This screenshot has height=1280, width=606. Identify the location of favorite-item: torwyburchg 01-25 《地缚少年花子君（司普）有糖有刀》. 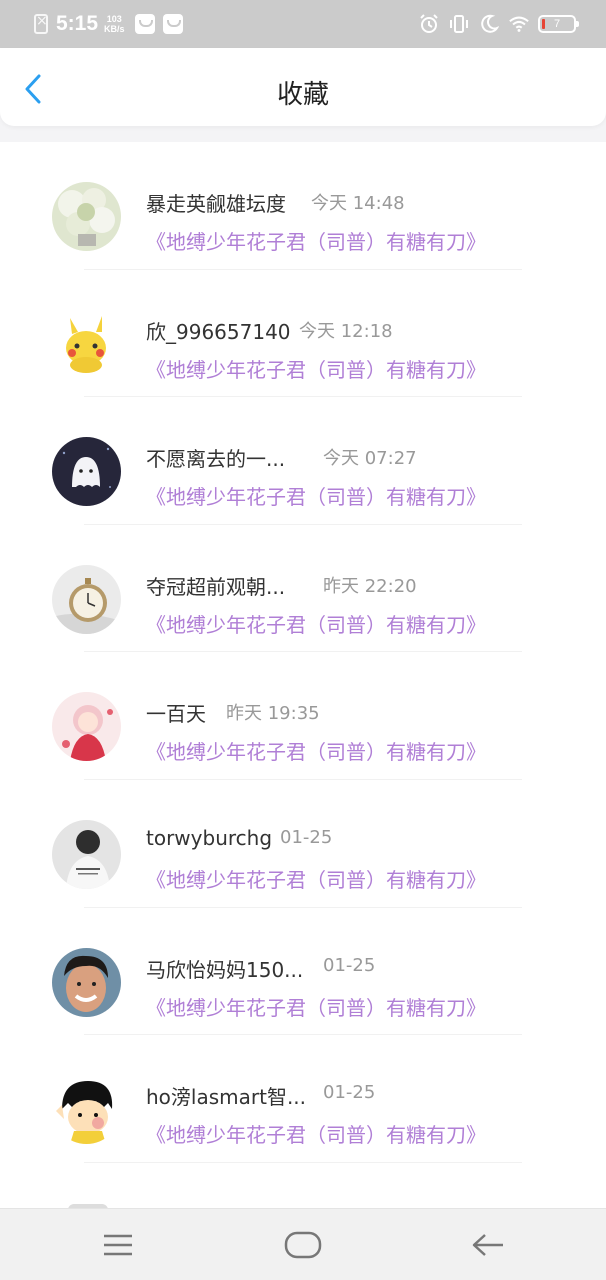
(303, 844).